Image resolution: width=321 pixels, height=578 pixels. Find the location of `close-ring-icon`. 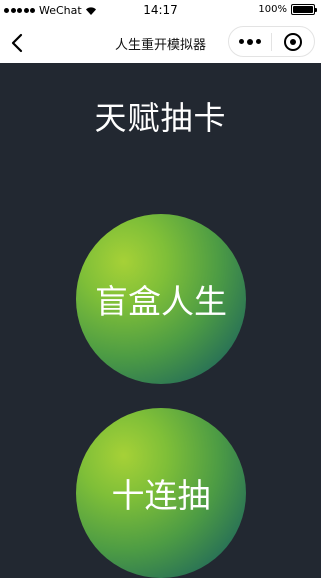

close-ring-icon is located at coordinates (293, 41).